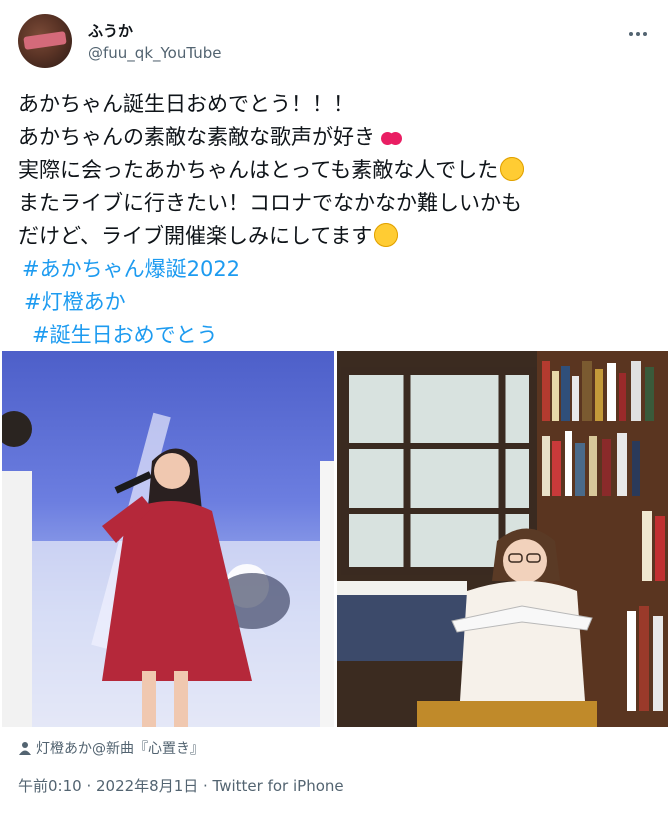  I want to click on tweet-line-text: だけど、ライブ開催楽しみにしてます, so click(195, 236).